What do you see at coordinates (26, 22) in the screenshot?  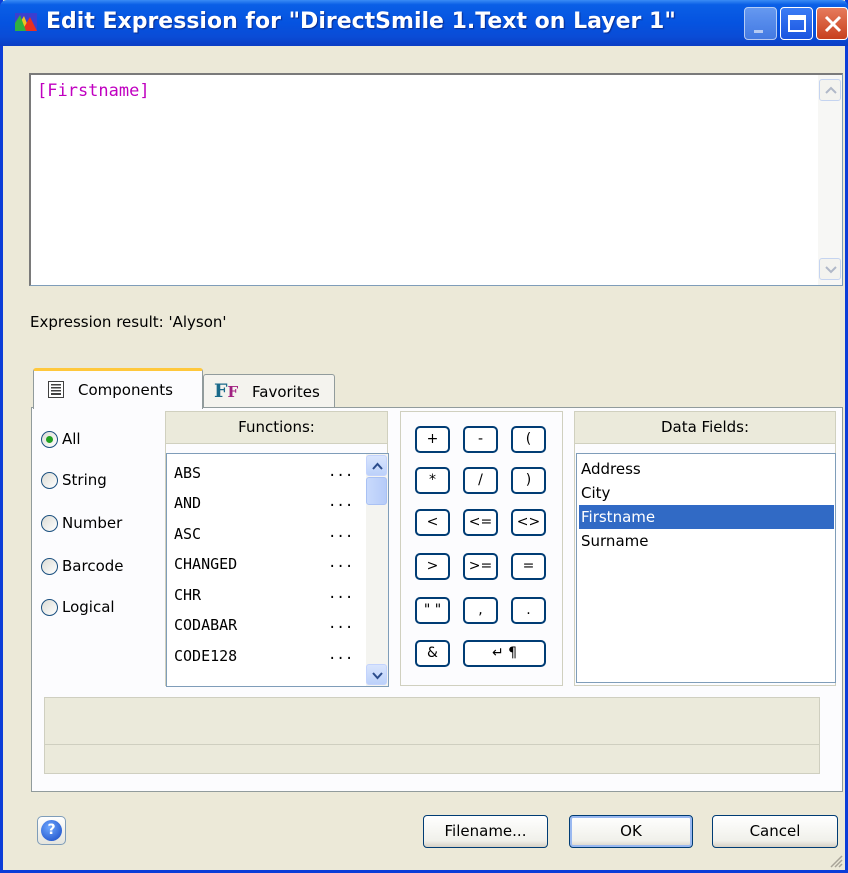 I see `directsmile-app-icon` at bounding box center [26, 22].